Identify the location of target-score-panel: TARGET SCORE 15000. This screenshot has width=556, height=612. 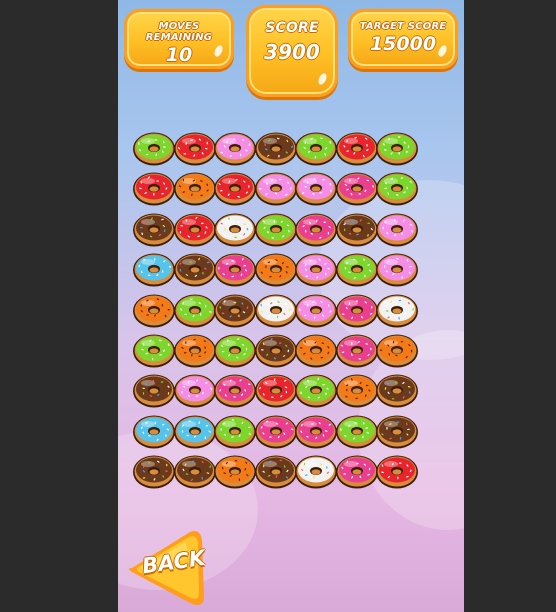
(403, 39).